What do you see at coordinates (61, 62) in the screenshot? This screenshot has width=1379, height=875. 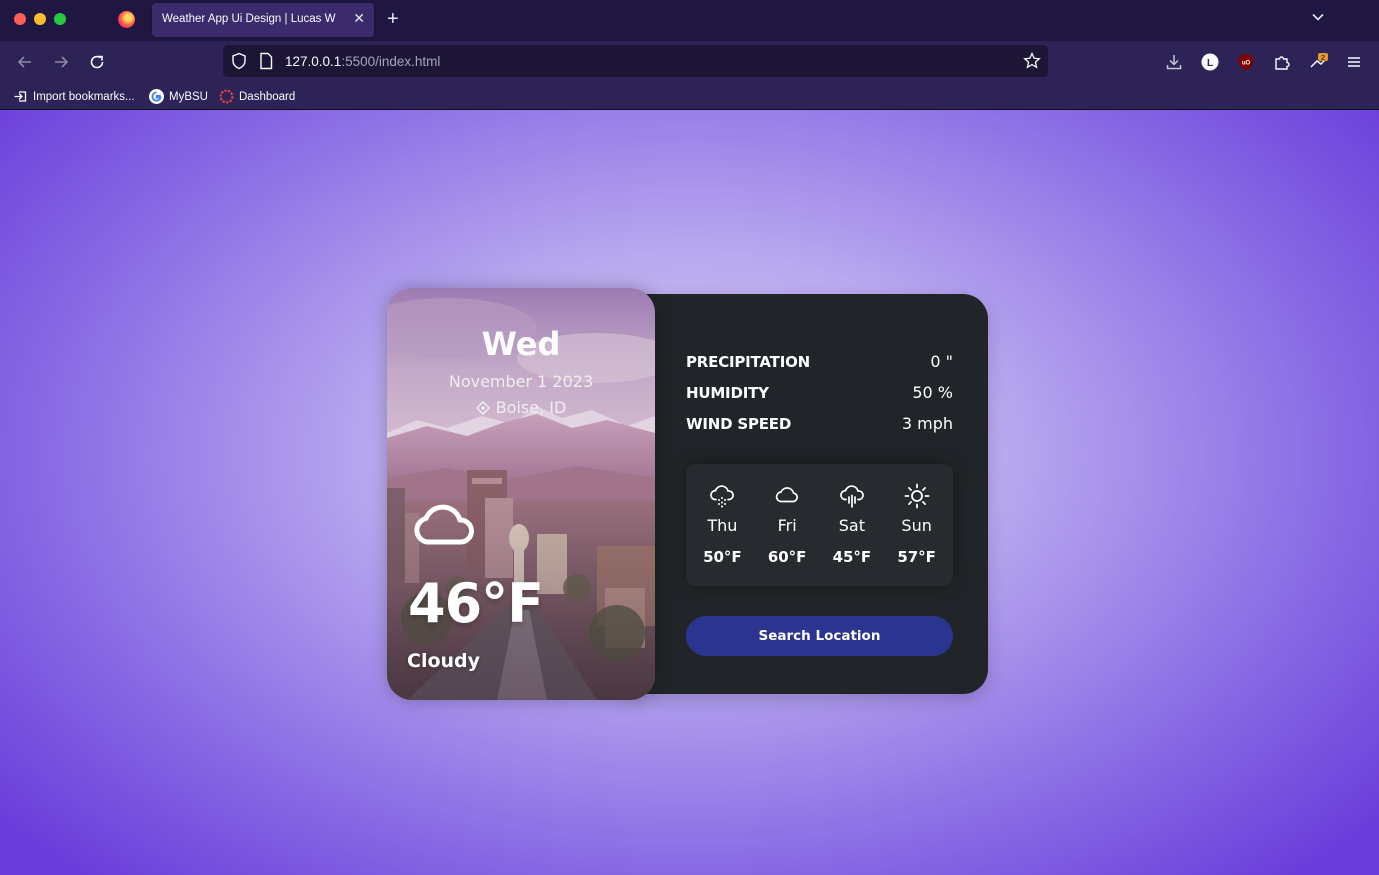 I see `forward-arrow-icon` at bounding box center [61, 62].